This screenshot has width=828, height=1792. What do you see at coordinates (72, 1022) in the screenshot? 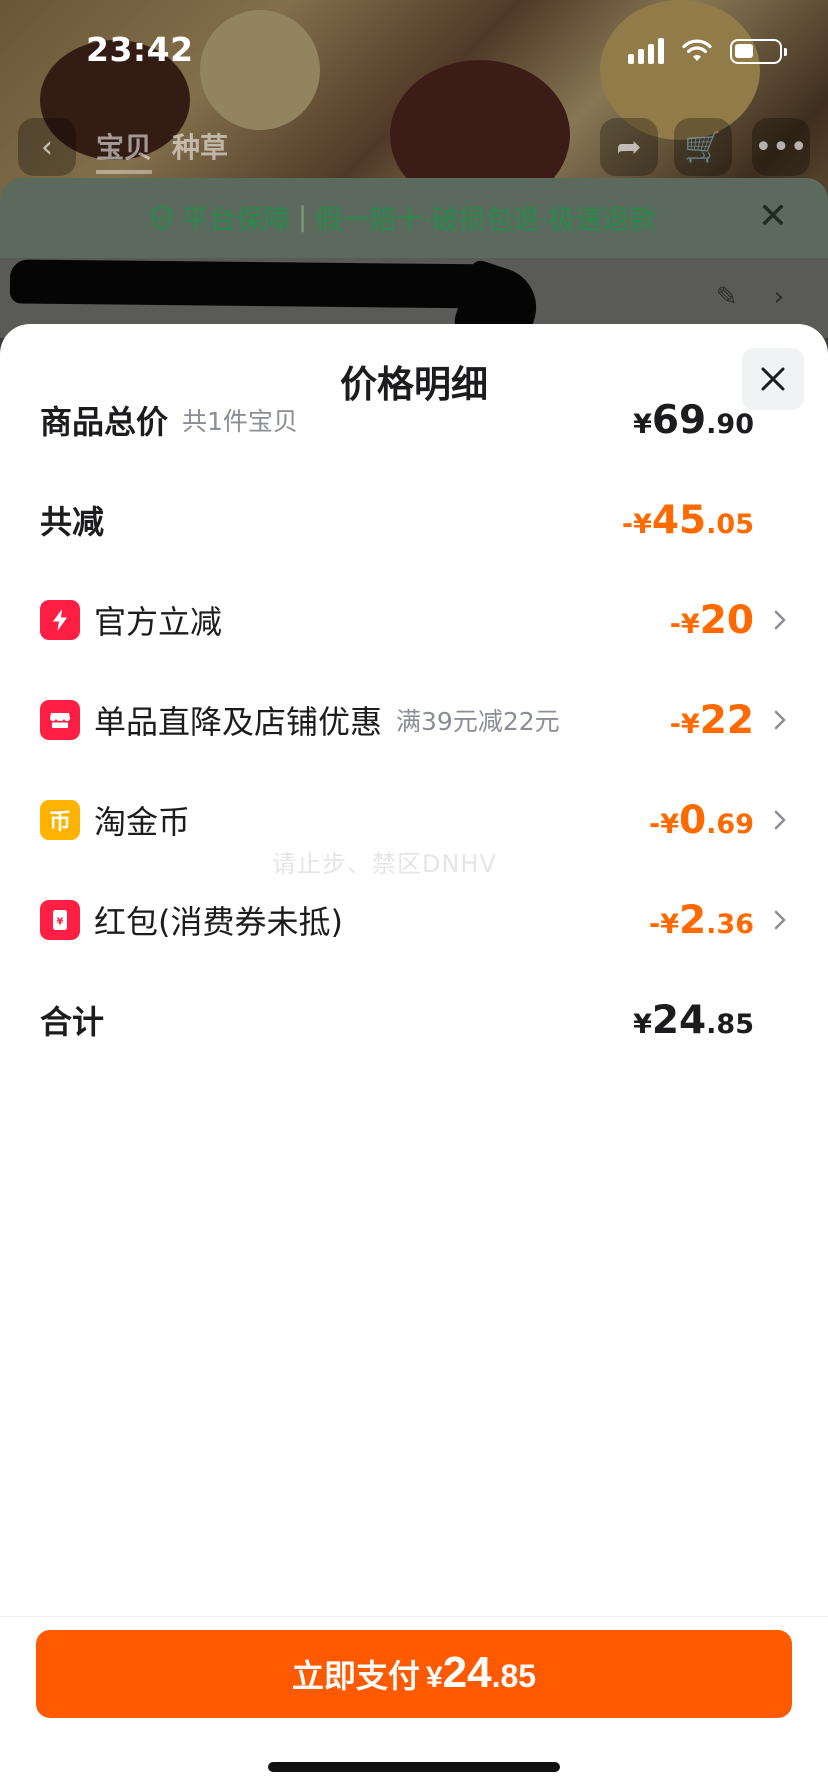
I see `row-label: 合计` at bounding box center [72, 1022].